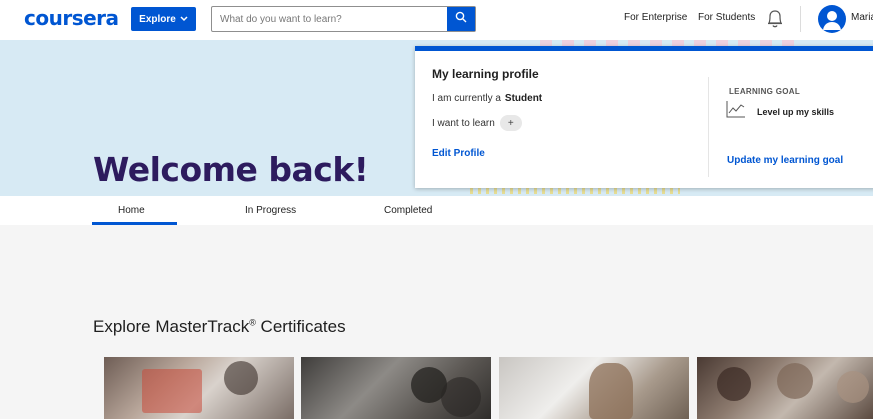  Describe the element at coordinates (231, 169) in the screenshot. I see `welcome-heading: Welcome back!` at that location.